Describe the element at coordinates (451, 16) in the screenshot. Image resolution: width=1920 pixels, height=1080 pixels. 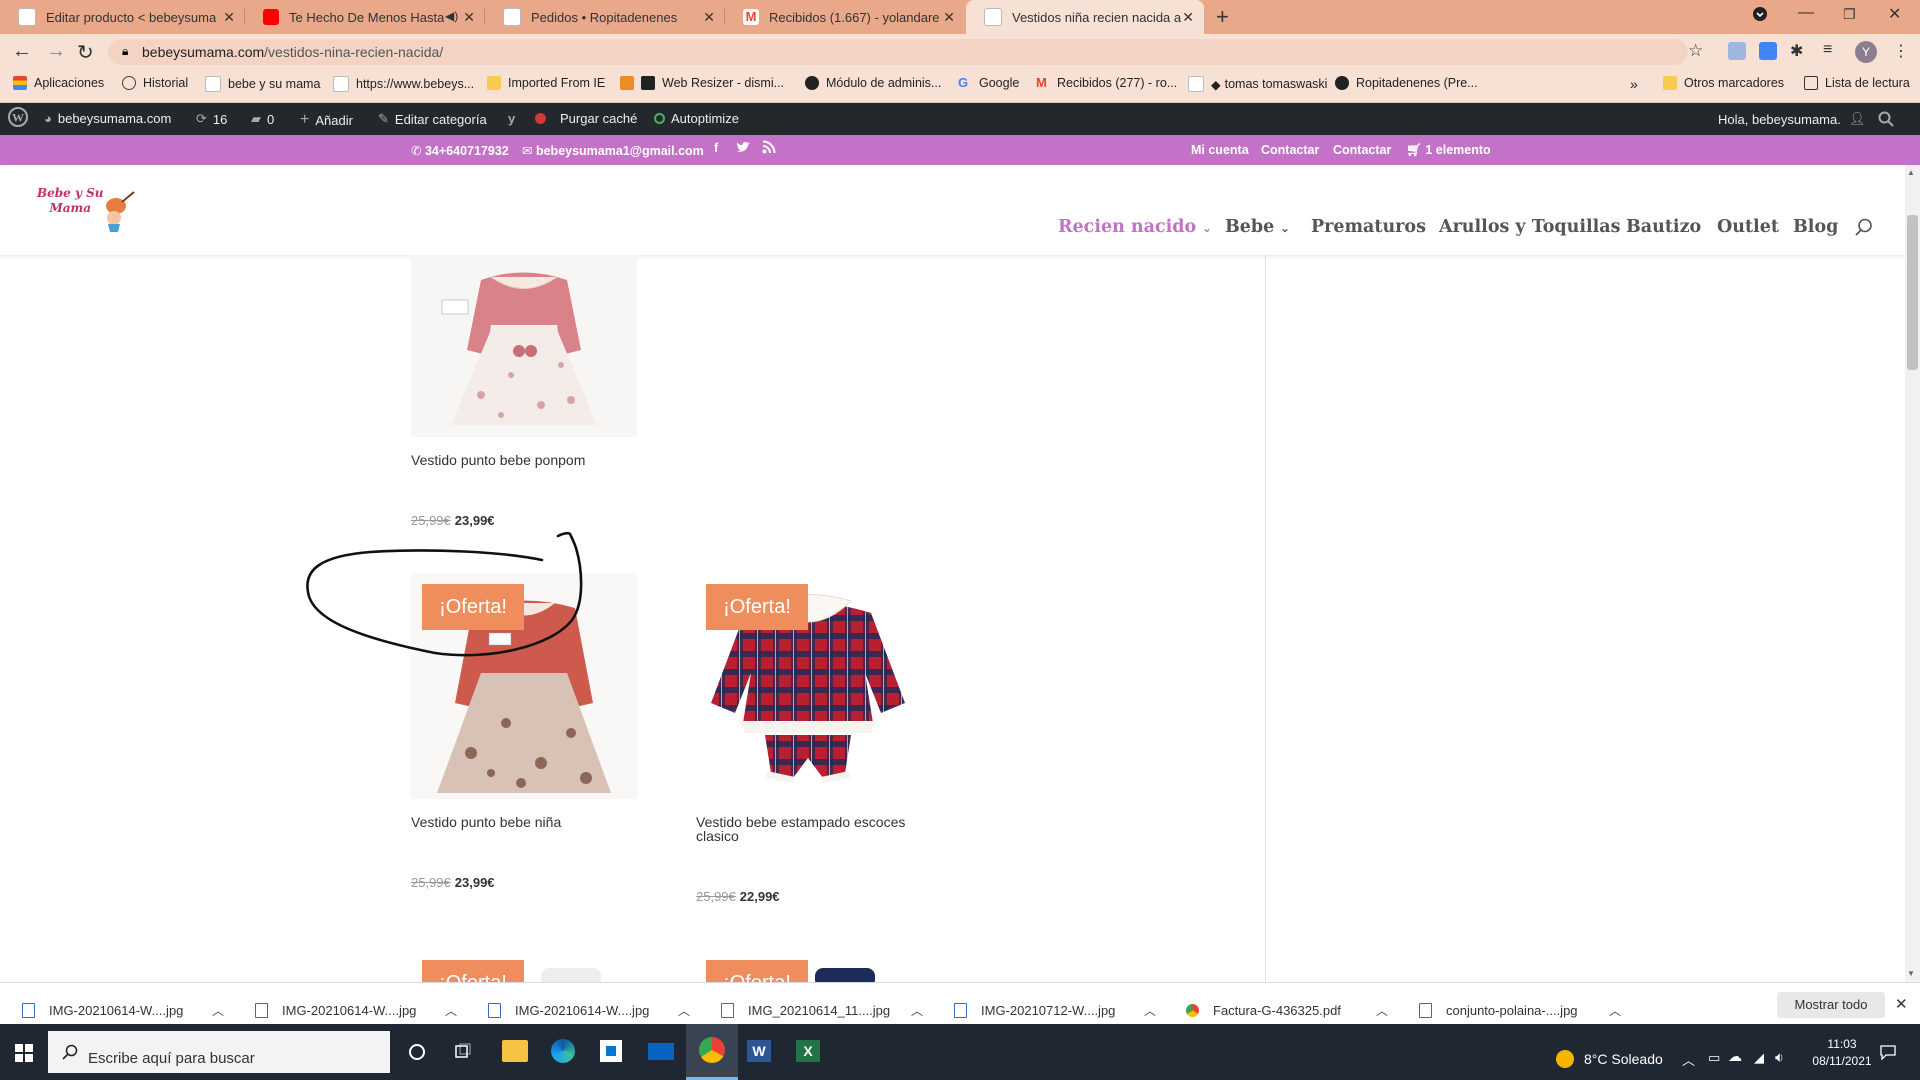
I see `speaker-icon: ◀)` at that location.